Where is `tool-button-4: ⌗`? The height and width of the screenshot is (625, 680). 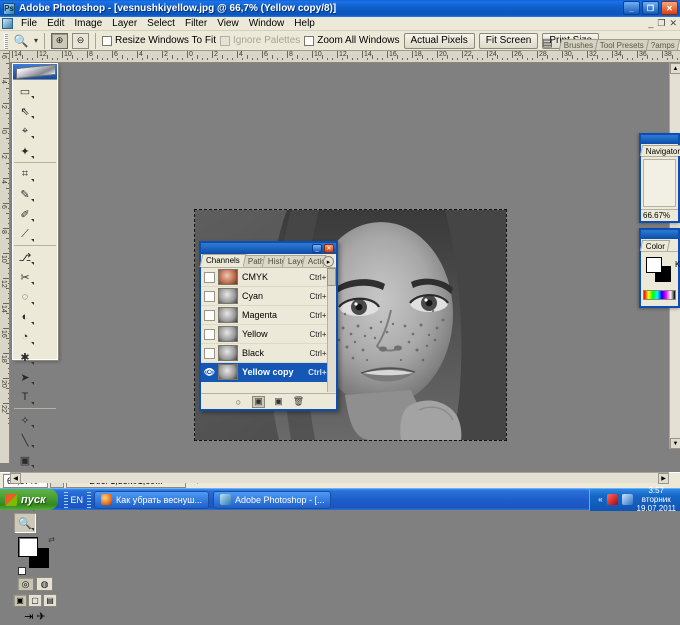 tool-button-4: ⌗ is located at coordinates (25, 174).